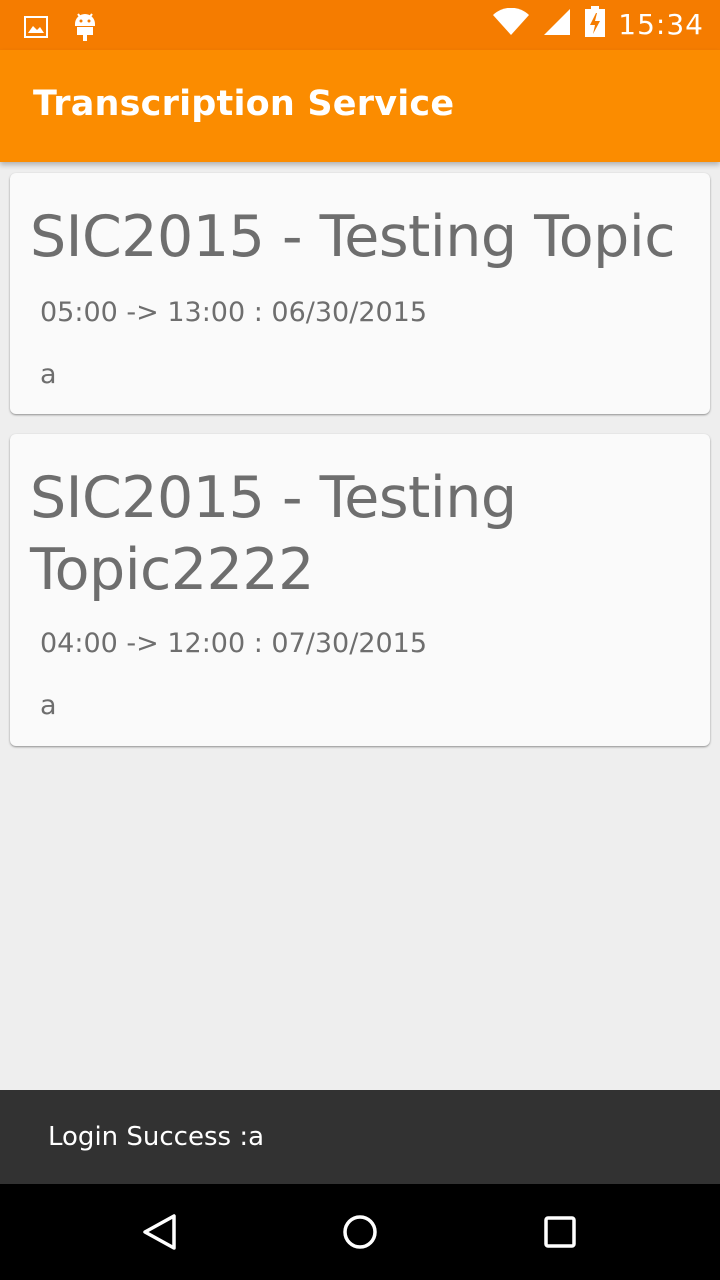  Describe the element at coordinates (85, 29) in the screenshot. I see `android-icon` at that location.